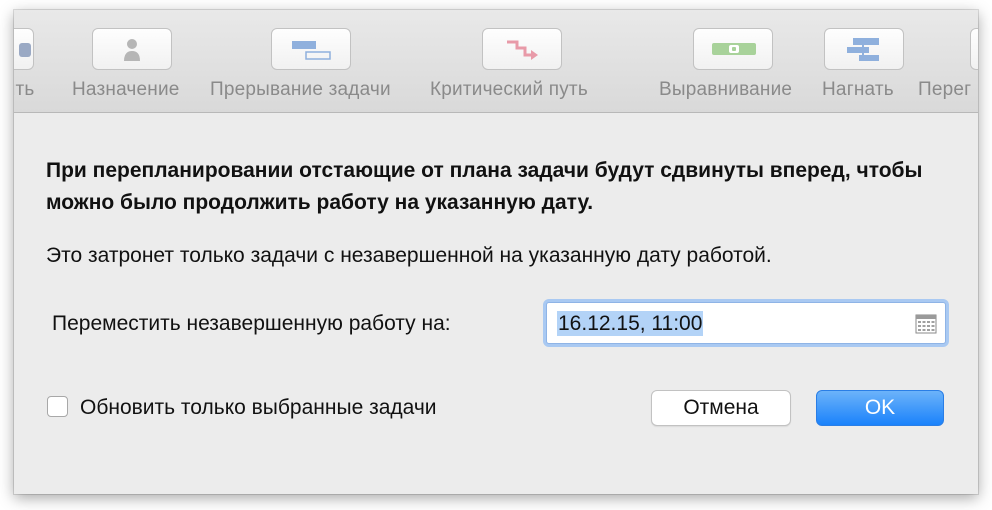  I want to click on catch-up-button, so click(864, 49).